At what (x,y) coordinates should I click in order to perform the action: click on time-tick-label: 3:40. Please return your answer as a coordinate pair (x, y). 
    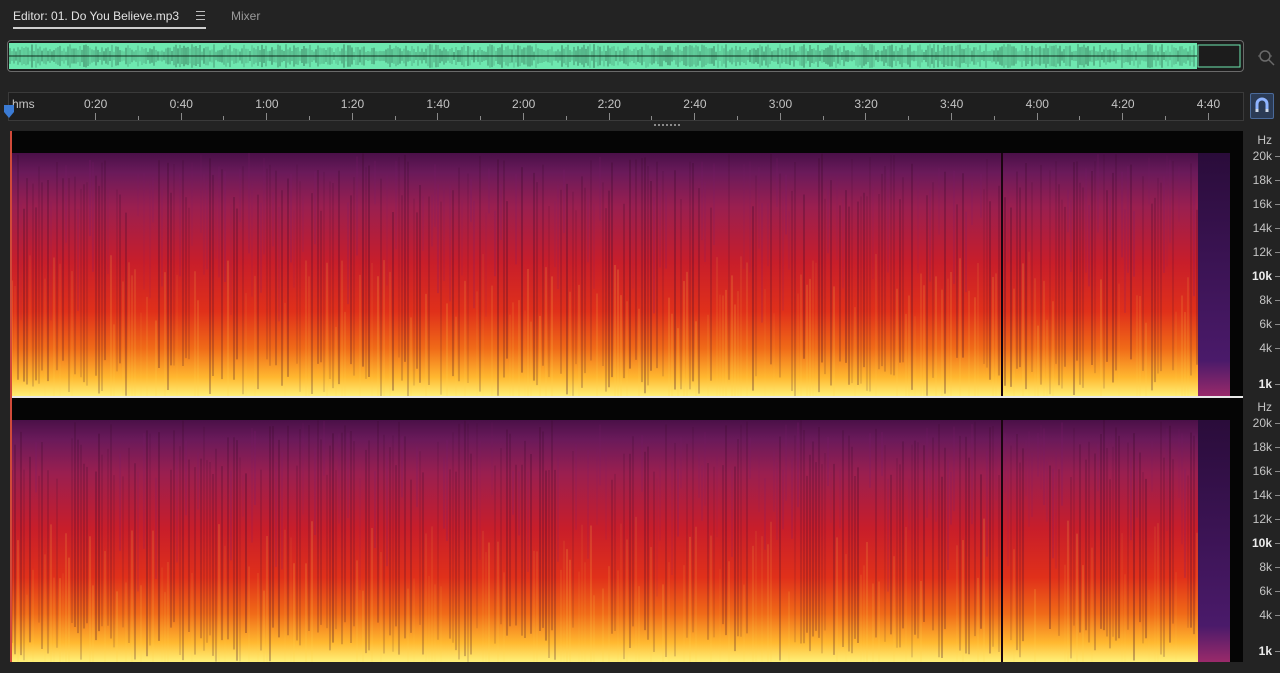
    Looking at the image, I should click on (952, 104).